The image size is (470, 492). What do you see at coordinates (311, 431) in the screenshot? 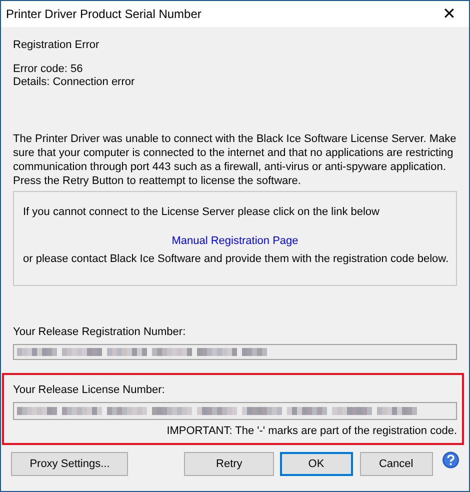
I see `important-note: IMPORTANT: The '-' marks are part of the registration code.` at bounding box center [311, 431].